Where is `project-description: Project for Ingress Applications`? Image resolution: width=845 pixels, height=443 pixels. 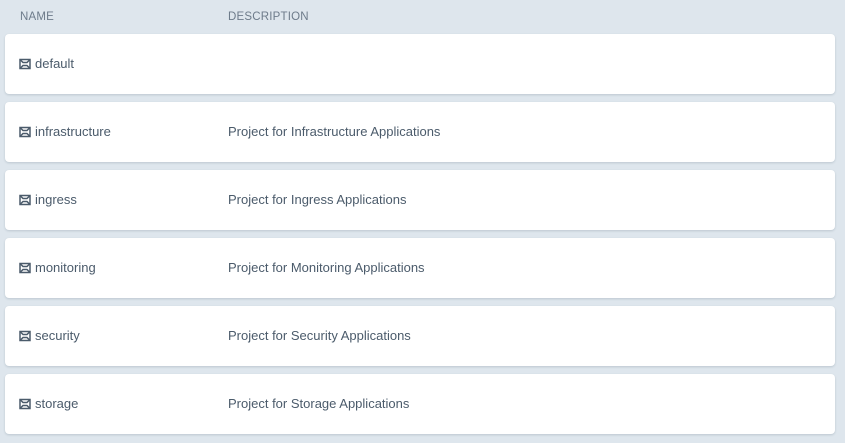
project-description: Project for Ingress Applications is located at coordinates (317, 199).